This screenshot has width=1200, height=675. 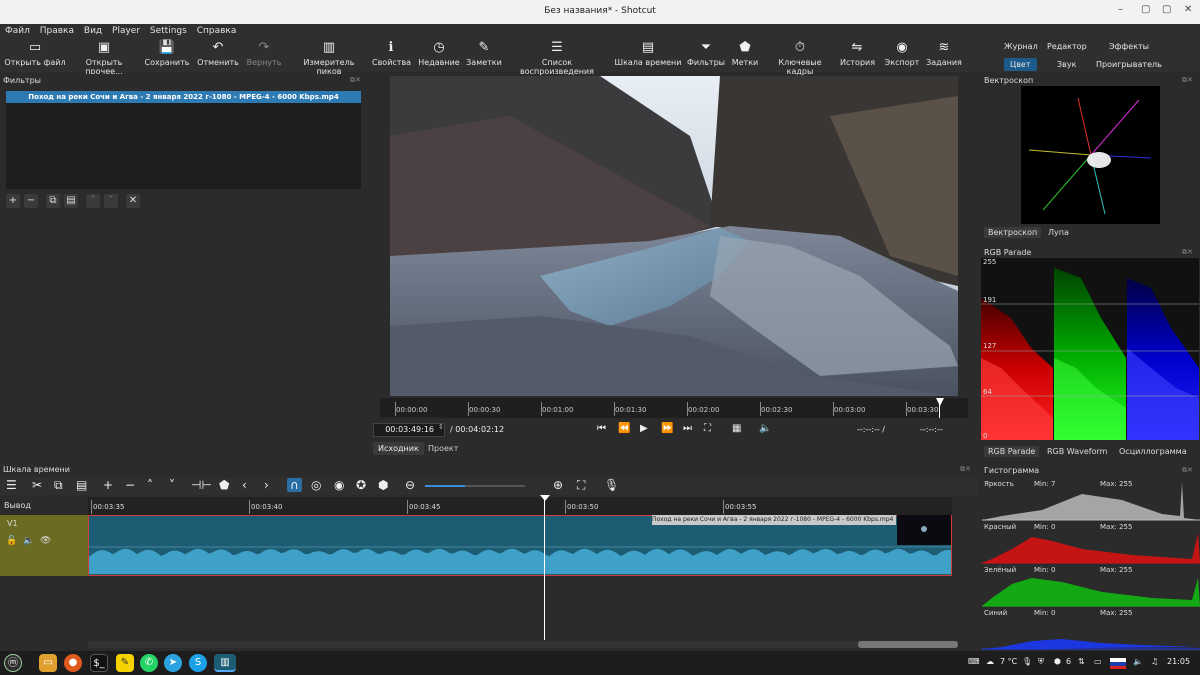 I want to click on skip-next-icon: ⏭, so click(x=687, y=428).